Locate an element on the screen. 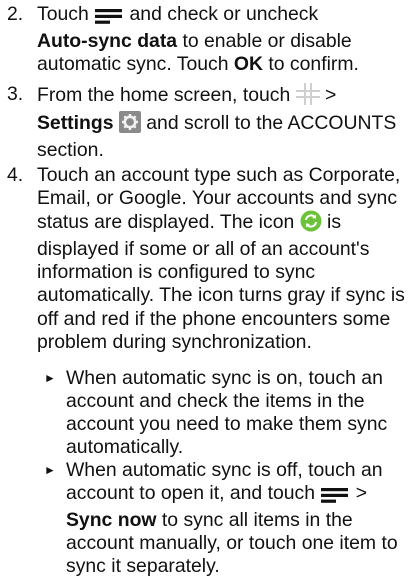 Image resolution: width=413 pixels, height=578 pixels. settings-icon is located at coordinates (129, 125).